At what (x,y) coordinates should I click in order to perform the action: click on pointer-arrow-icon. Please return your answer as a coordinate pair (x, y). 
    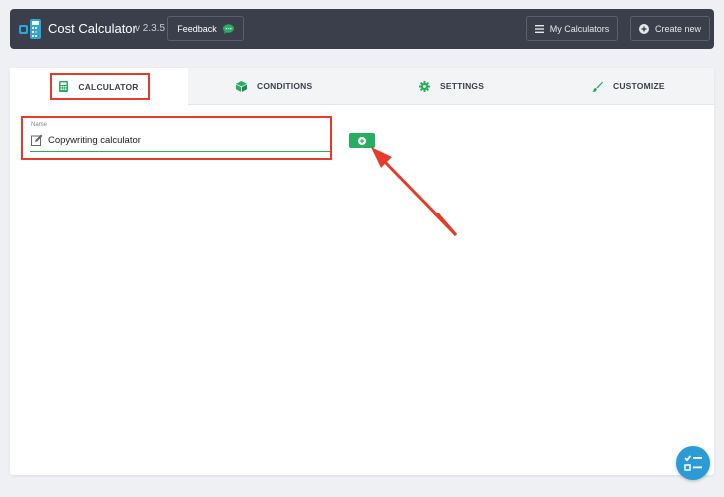
    Looking at the image, I should click on (414, 192).